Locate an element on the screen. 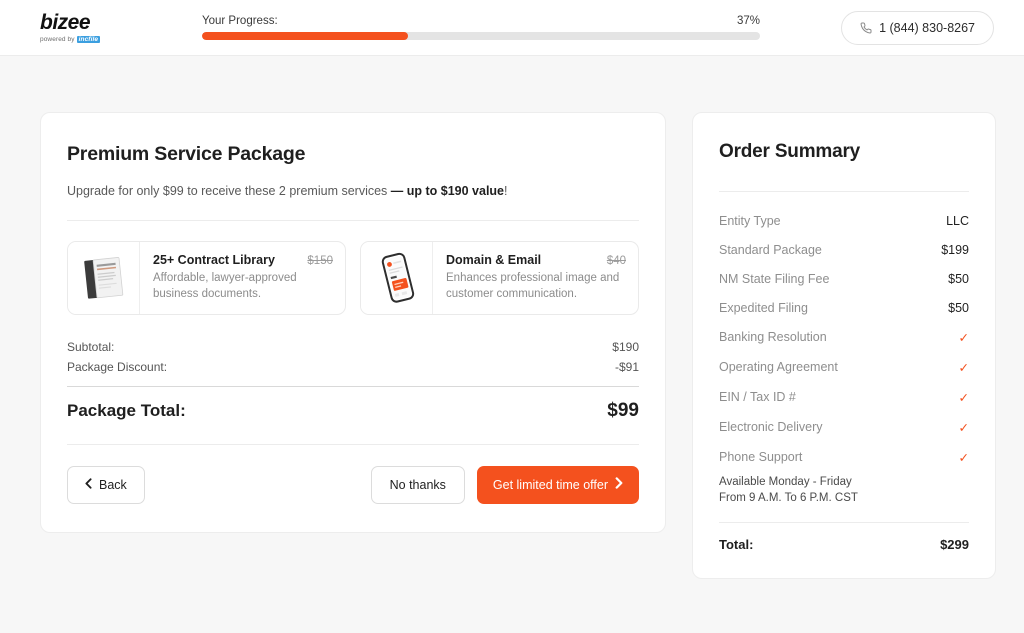  order-summary-row: Operating Agreement ✓ is located at coordinates (844, 367).